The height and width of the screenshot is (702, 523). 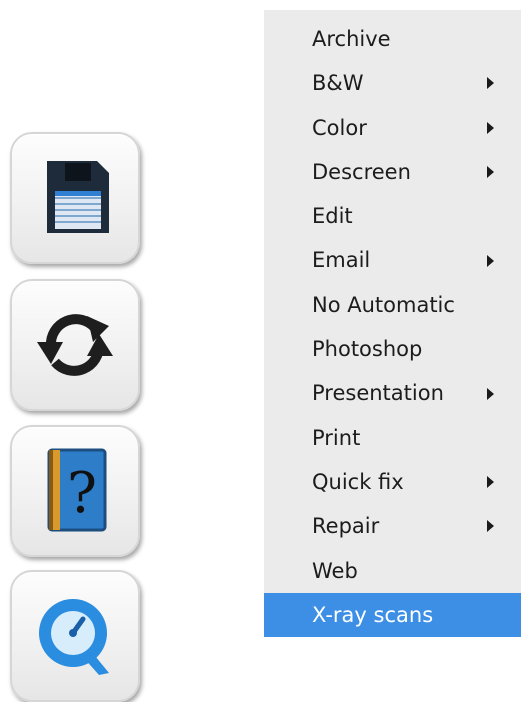 What do you see at coordinates (392, 128) in the screenshot?
I see `menu-item-color: Color` at bounding box center [392, 128].